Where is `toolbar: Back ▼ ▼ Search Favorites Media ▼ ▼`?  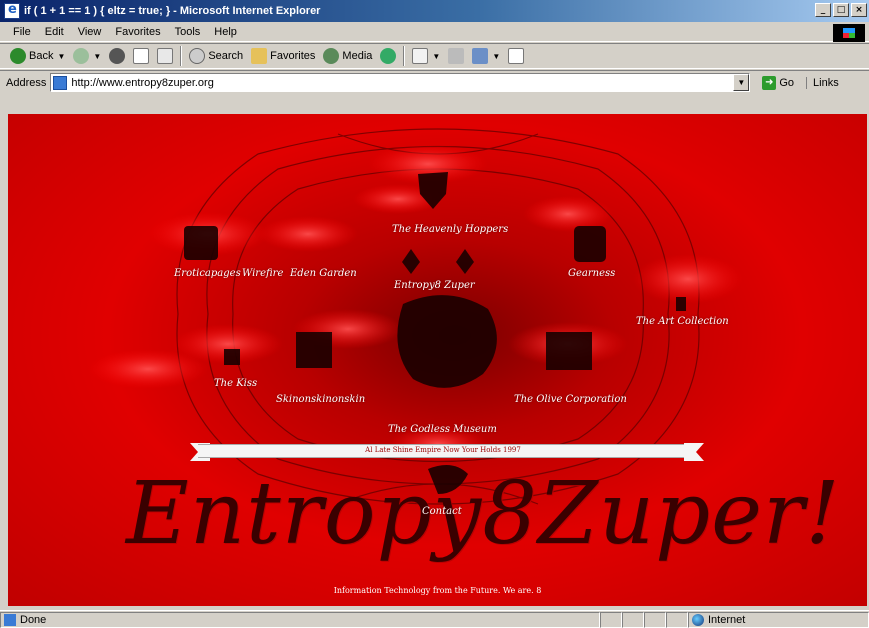 toolbar: Back ▼ ▼ Search Favorites Media ▼ ▼ is located at coordinates (434, 56).